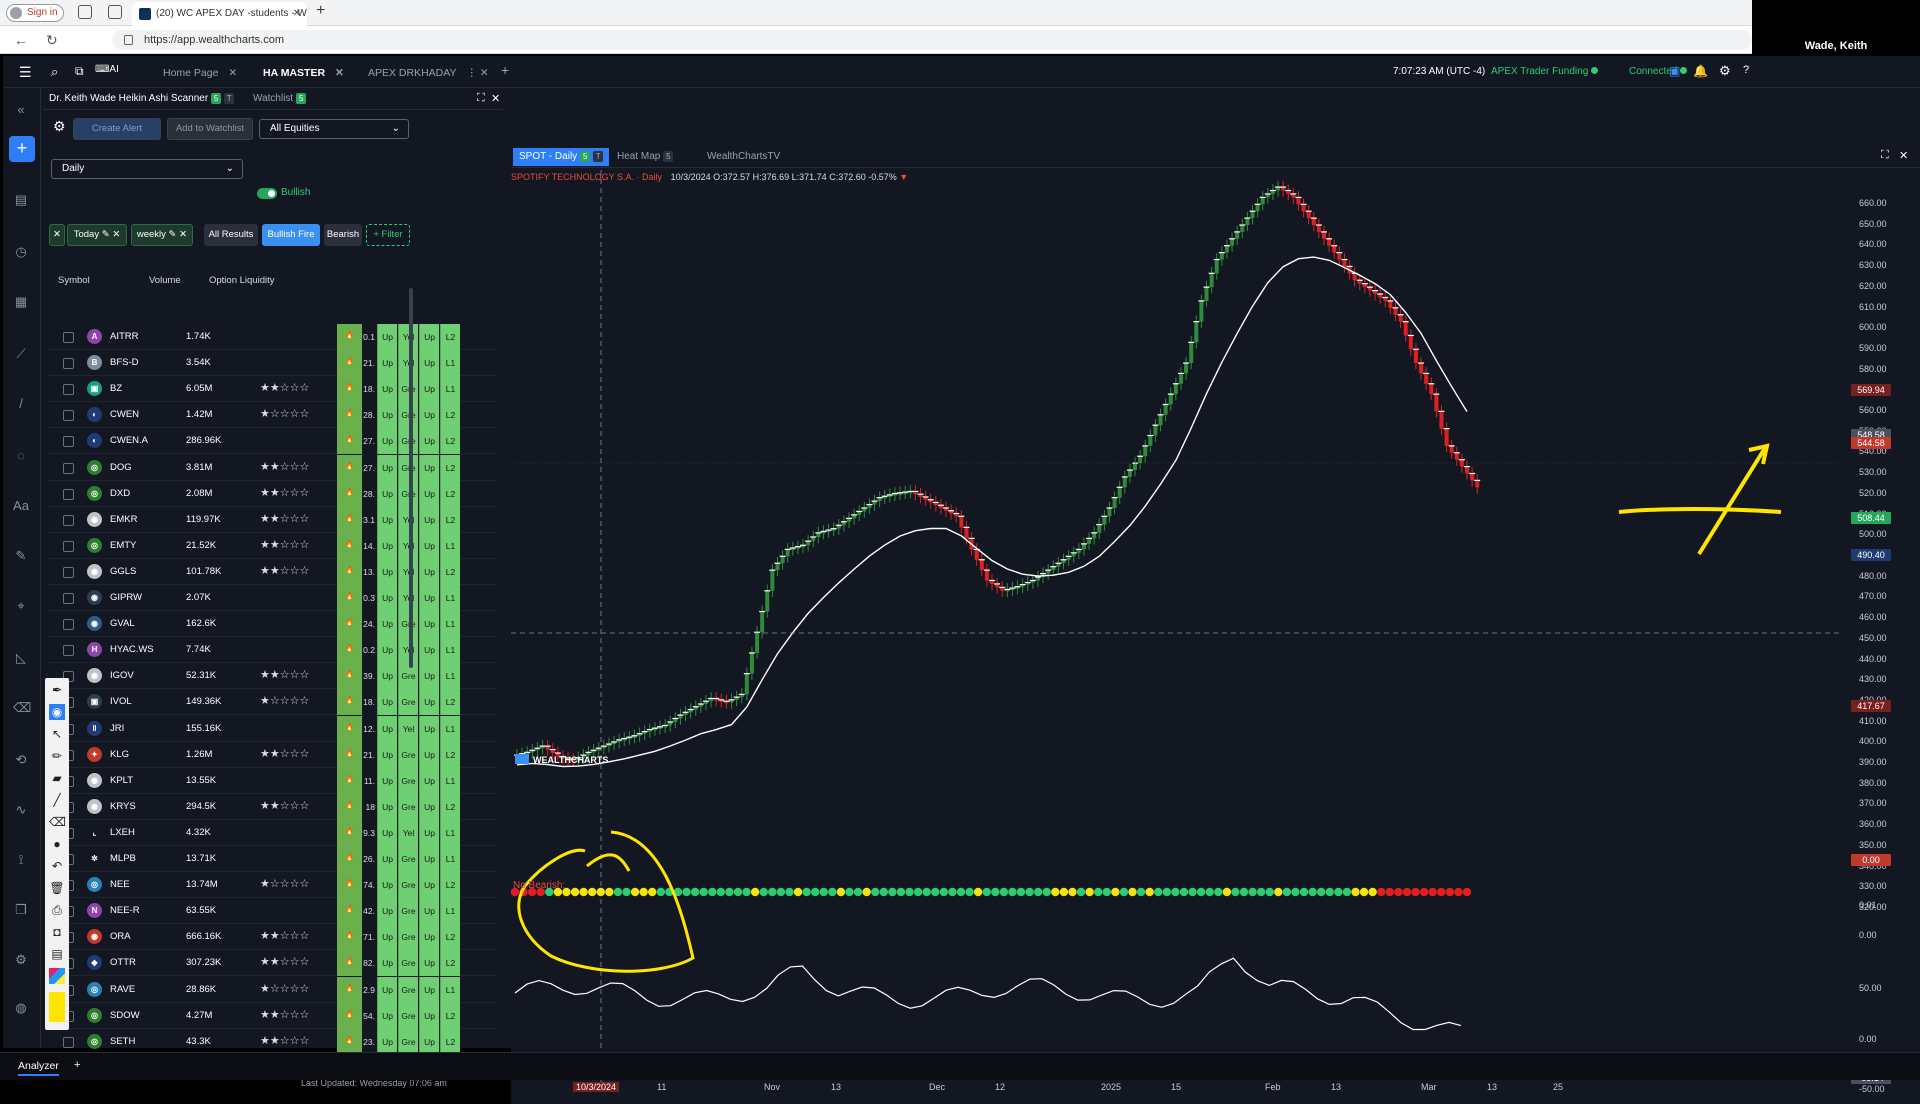  I want to click on eraser-icon: ⌫, so click(57, 822).